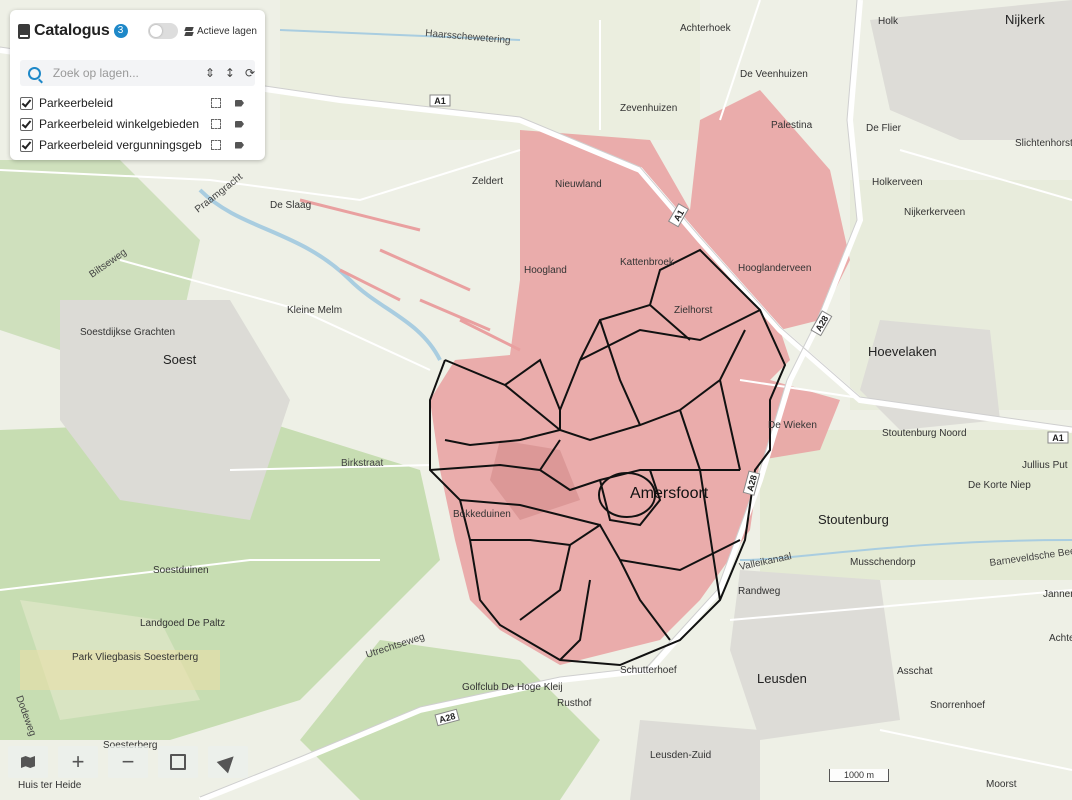 The height and width of the screenshot is (800, 1072). What do you see at coordinates (706, 28) in the screenshot?
I see `map-label: Achterhoek` at bounding box center [706, 28].